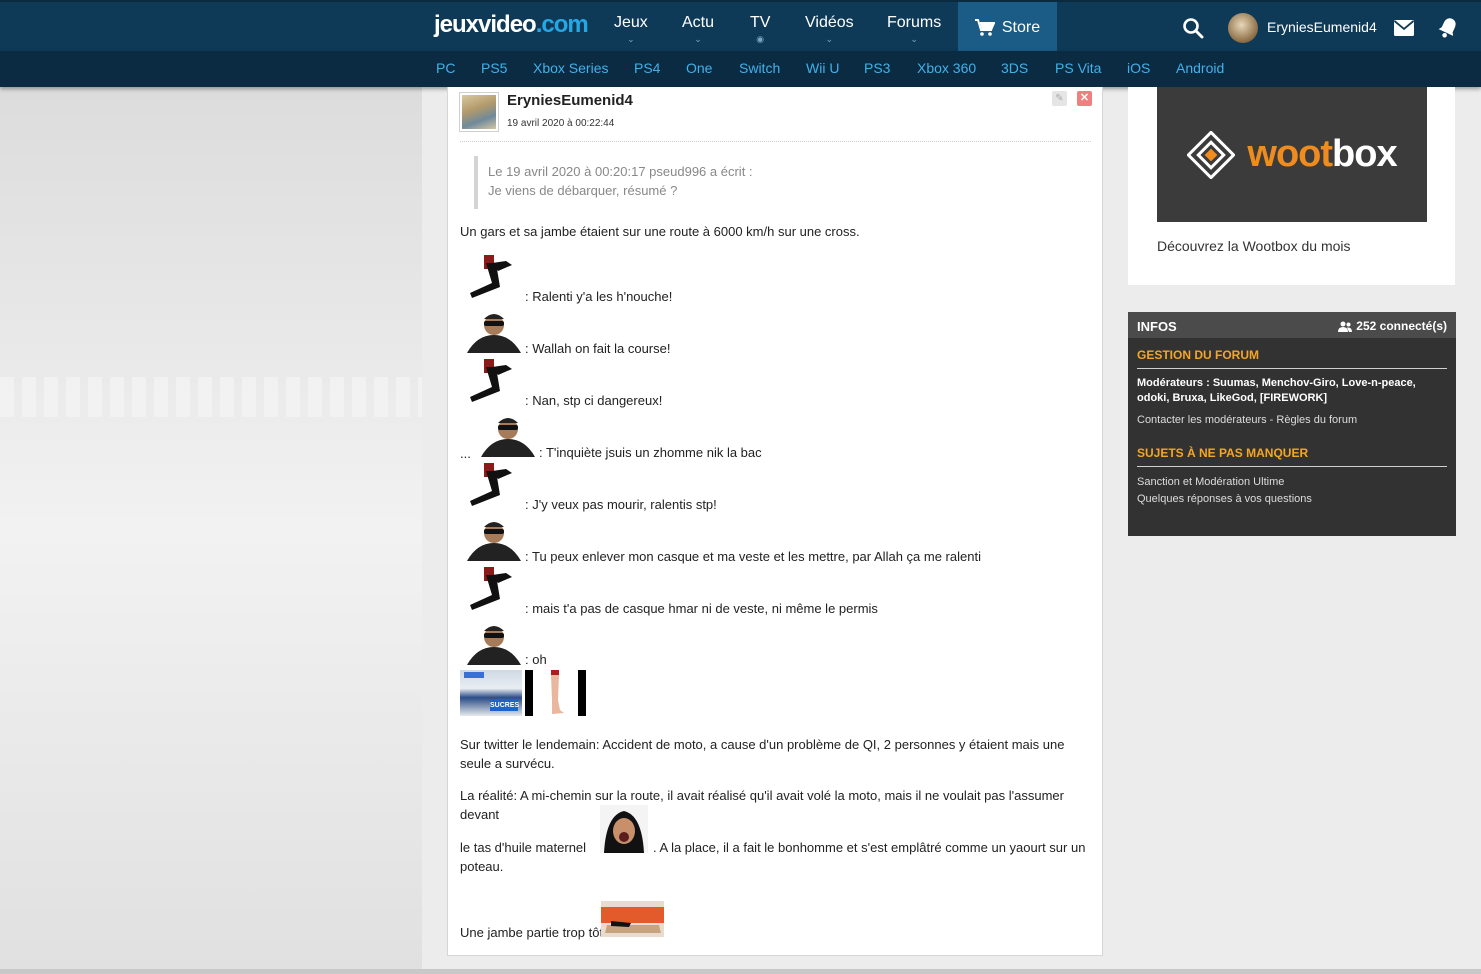  Describe the element at coordinates (1292, 358) in the screenshot. I see `section-title: GESTION DU FORUM` at that location.